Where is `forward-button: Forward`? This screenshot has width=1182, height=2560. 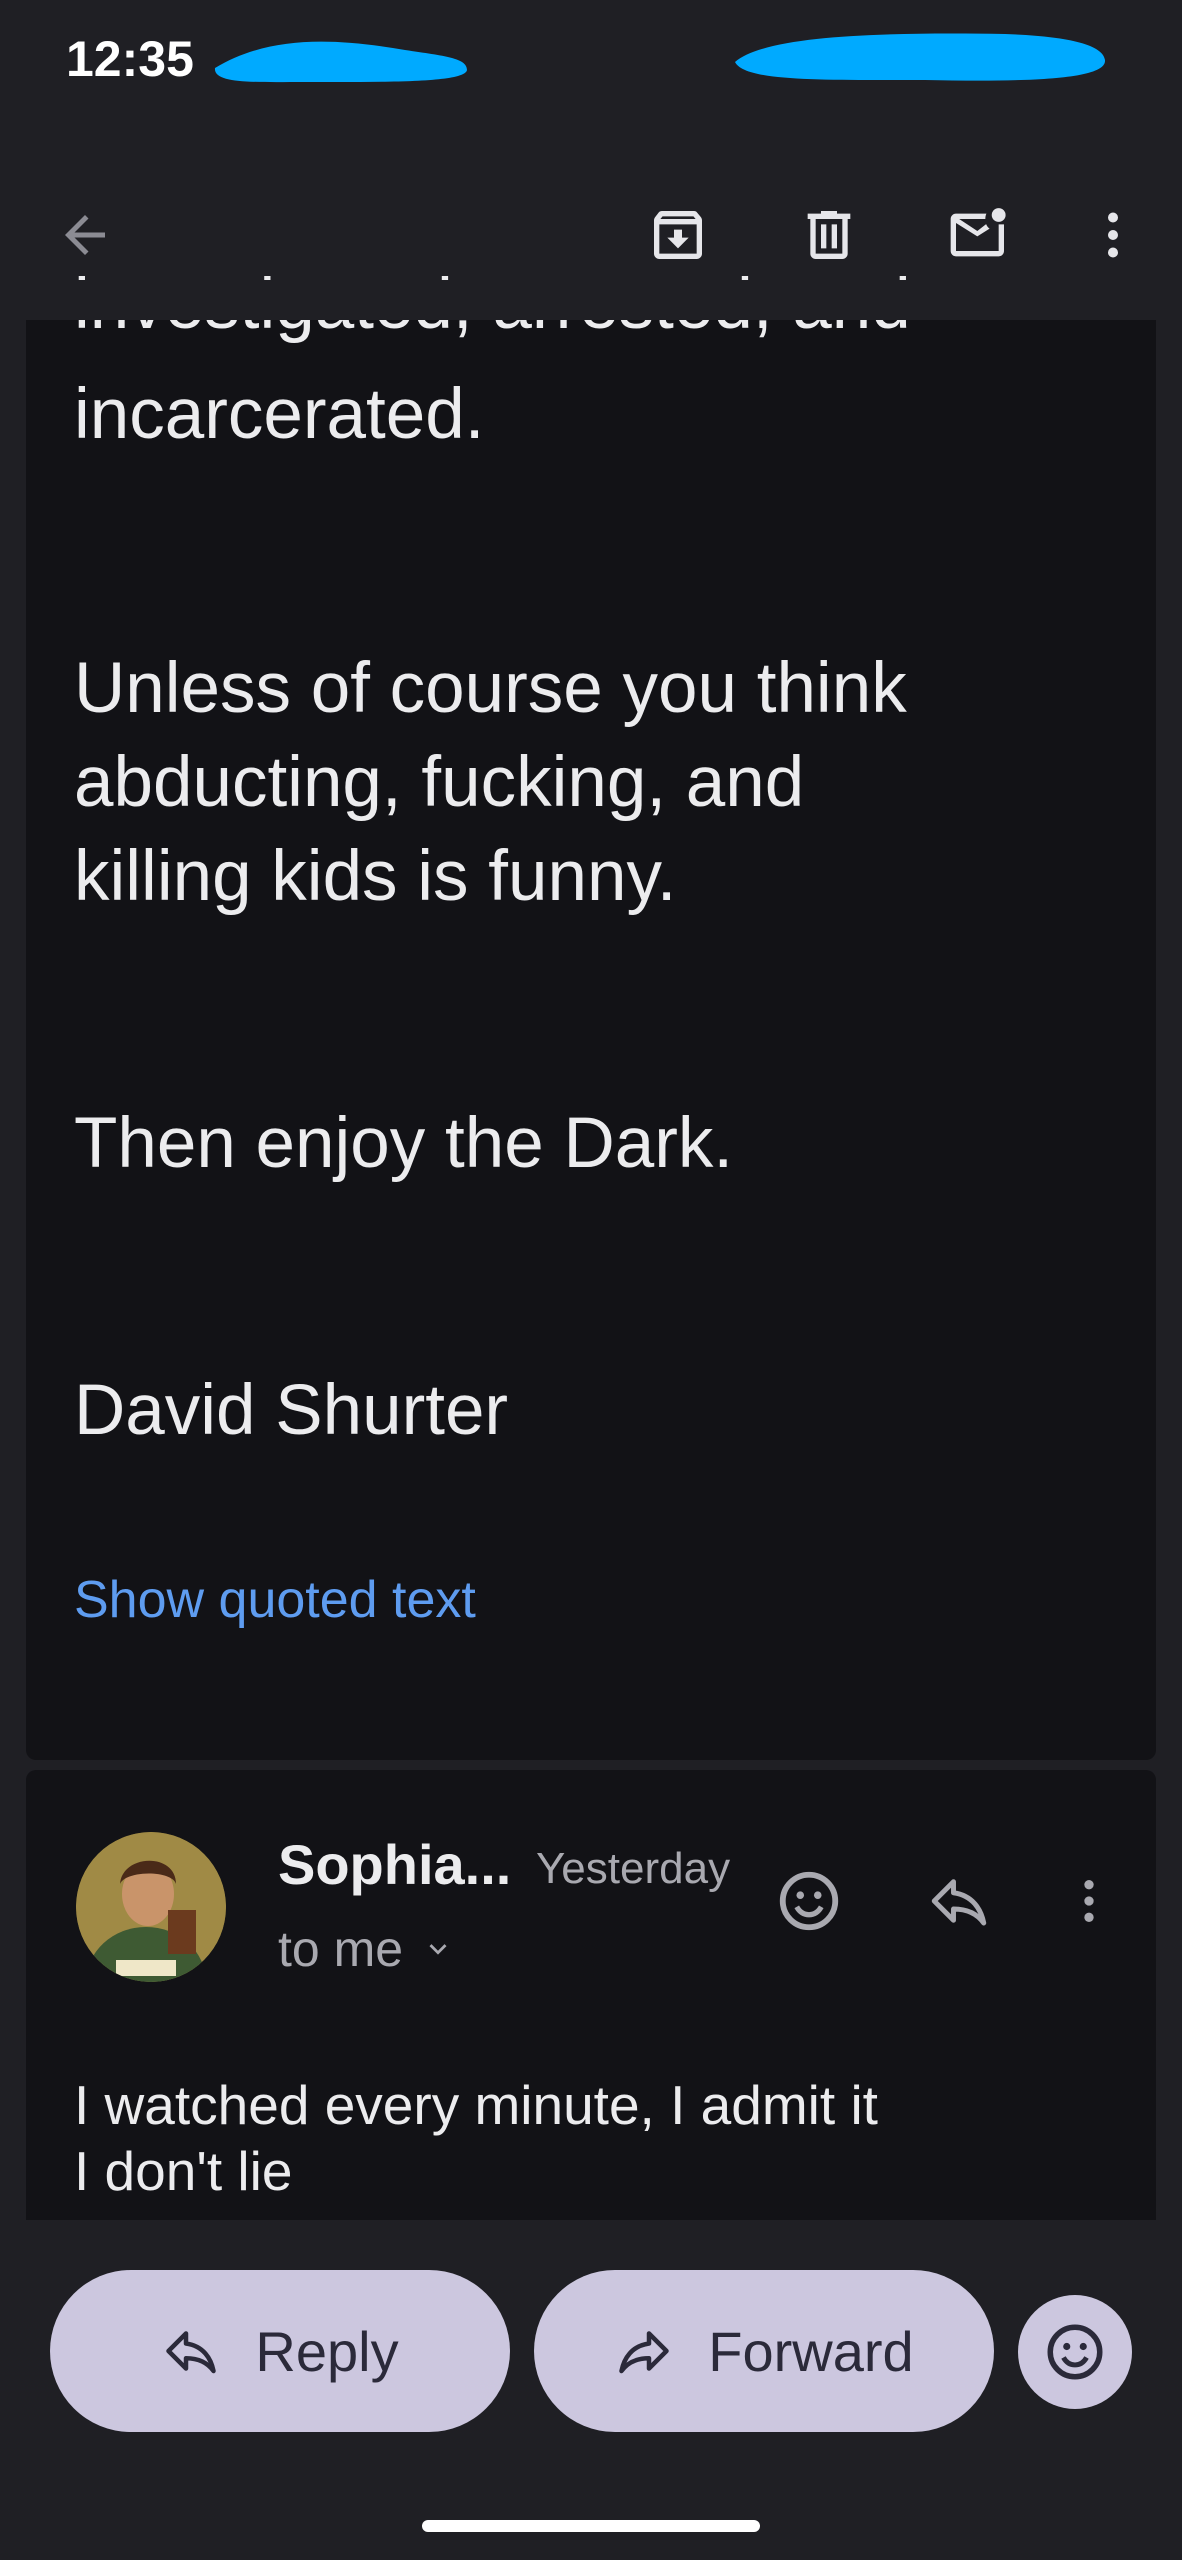
forward-button: Forward is located at coordinates (764, 2351).